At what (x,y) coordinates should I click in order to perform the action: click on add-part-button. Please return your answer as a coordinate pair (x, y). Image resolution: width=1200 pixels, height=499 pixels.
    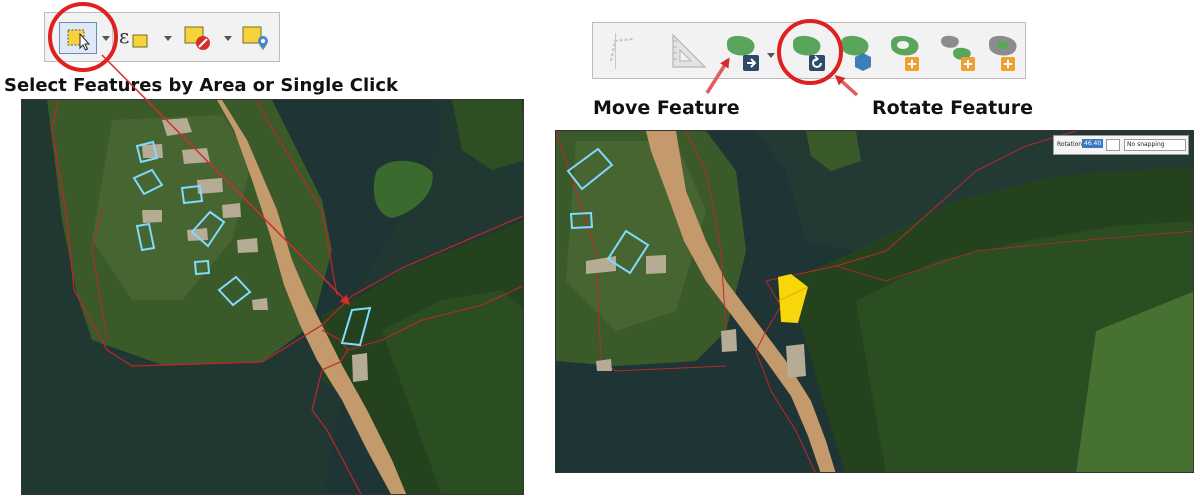
    Looking at the image, I should click on (960, 53).